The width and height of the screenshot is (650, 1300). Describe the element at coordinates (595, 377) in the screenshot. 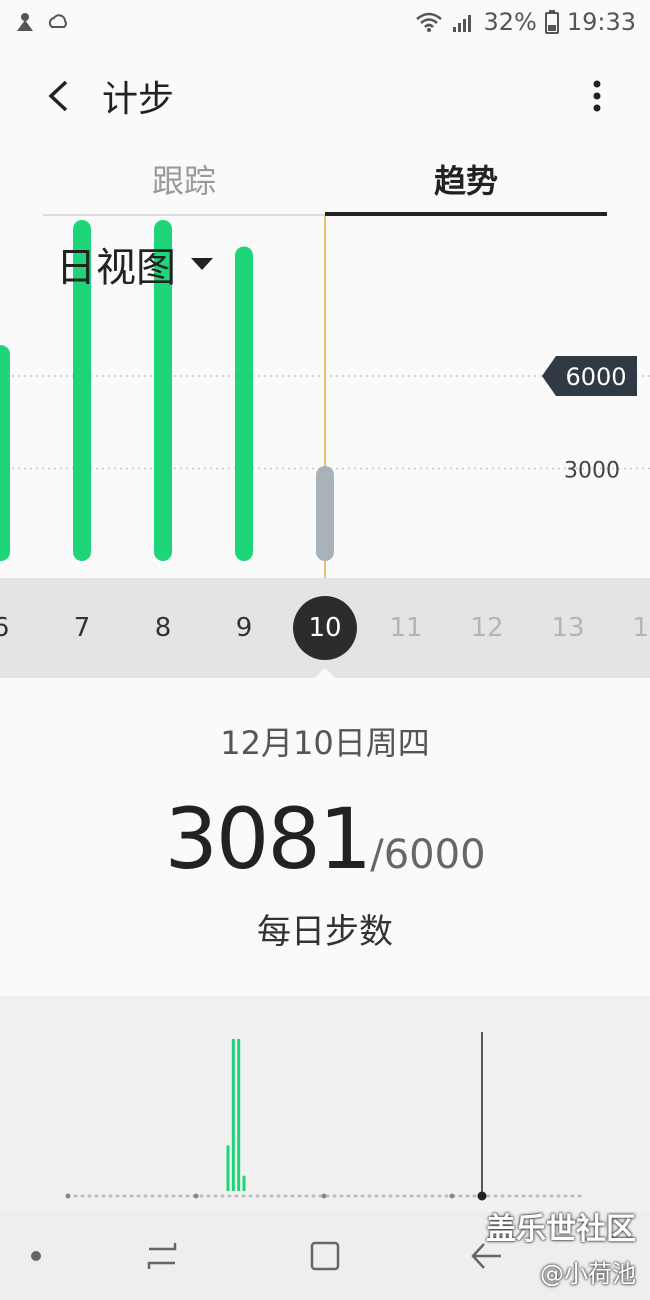

I see `goal-badge-label: 6000` at that location.